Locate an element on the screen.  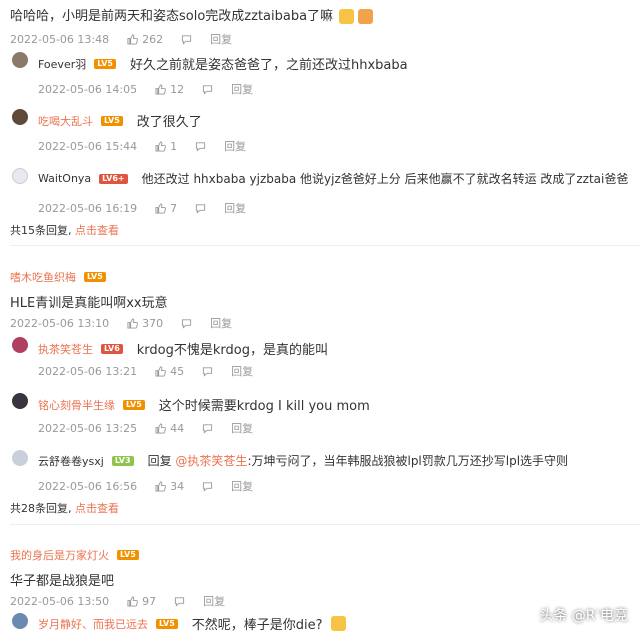
reply-text: 这个时候需要krdog I kill you mom is located at coordinates (264, 406).